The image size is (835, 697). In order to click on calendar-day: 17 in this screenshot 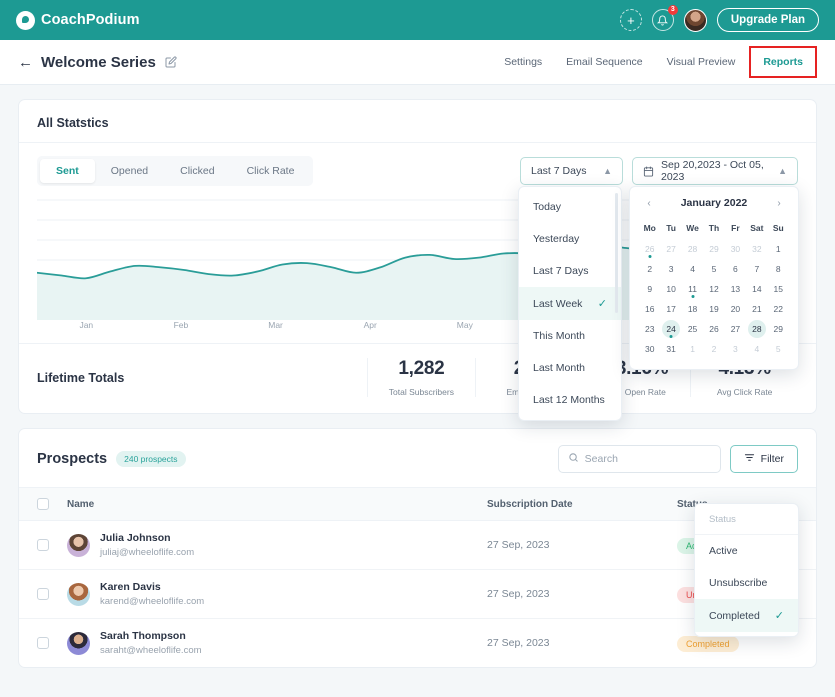, I will do `click(670, 309)`.